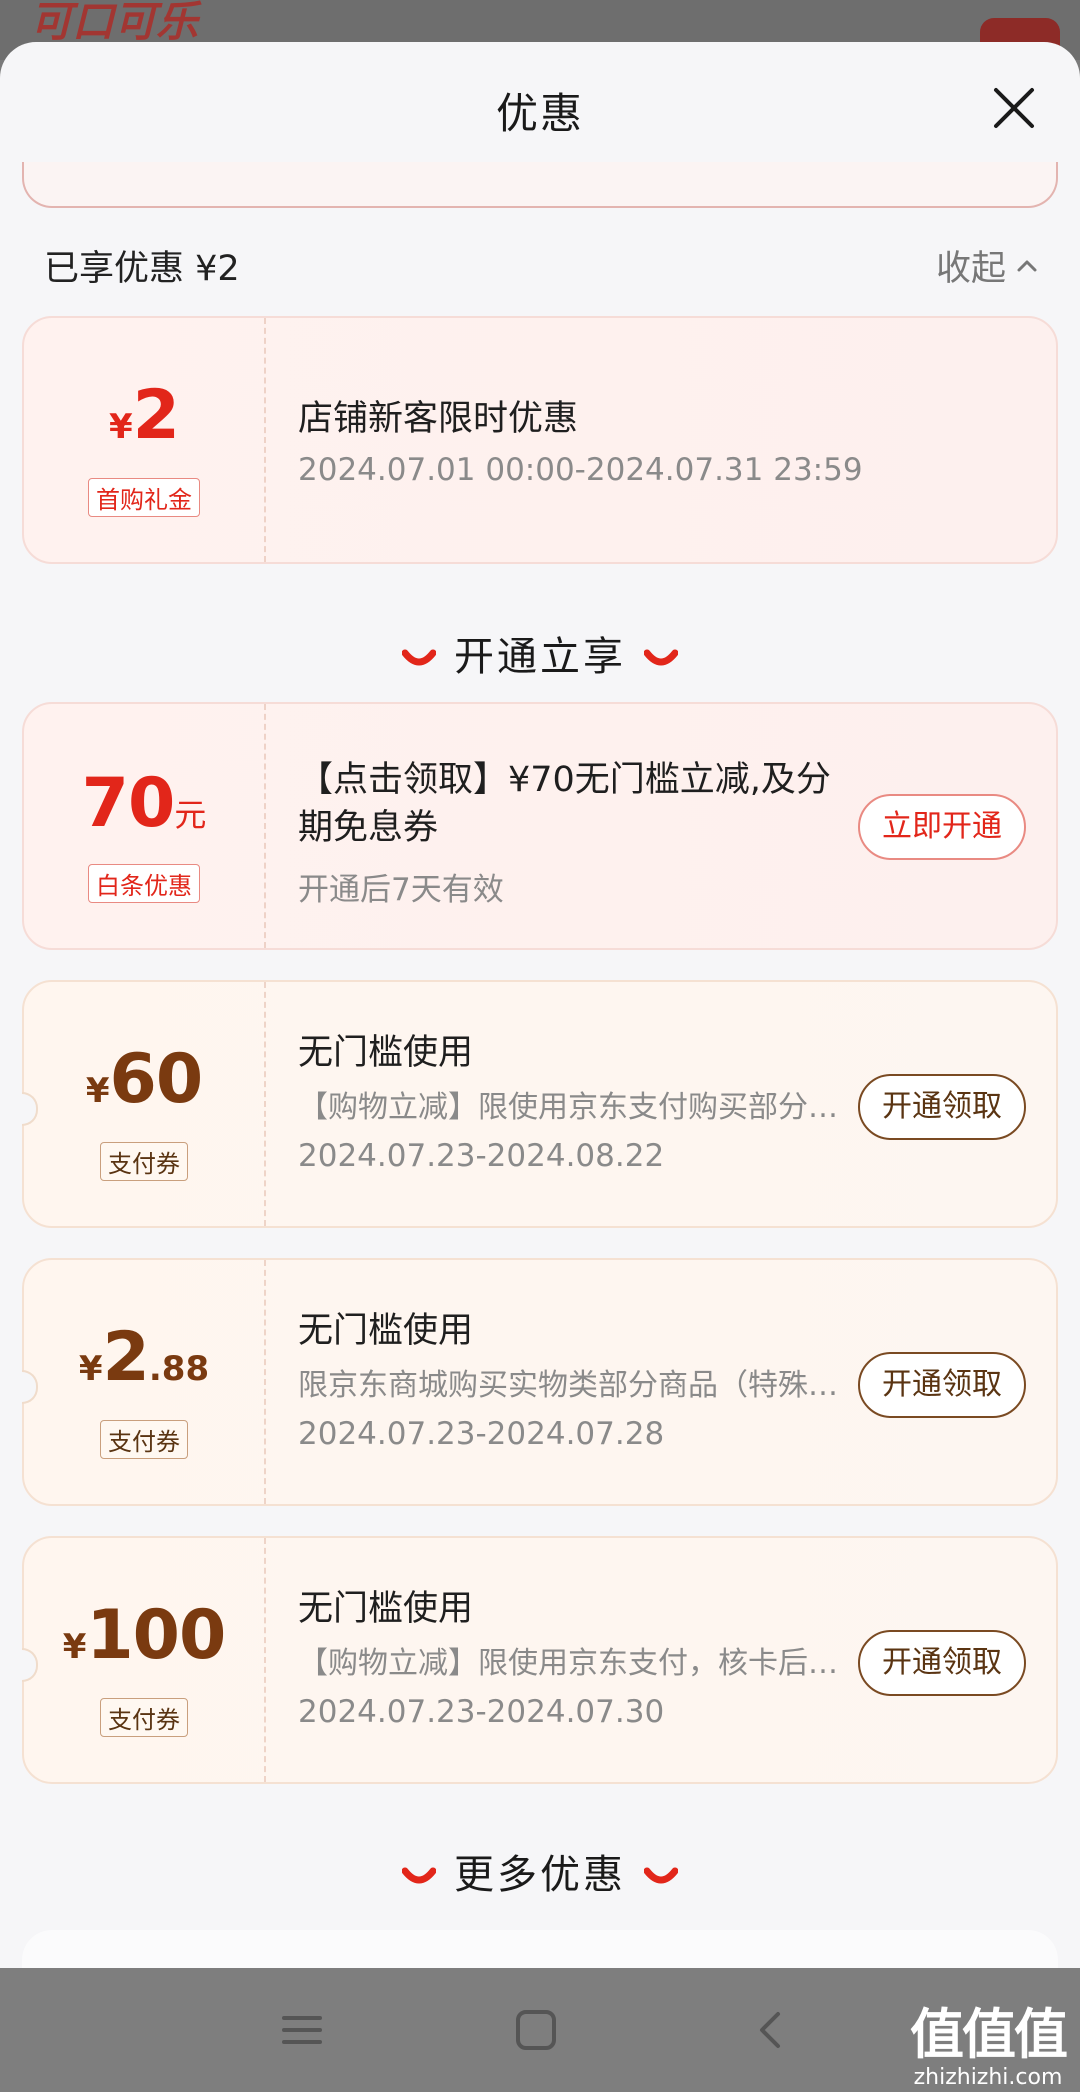  Describe the element at coordinates (772, 2030) in the screenshot. I see `back-icon` at that location.